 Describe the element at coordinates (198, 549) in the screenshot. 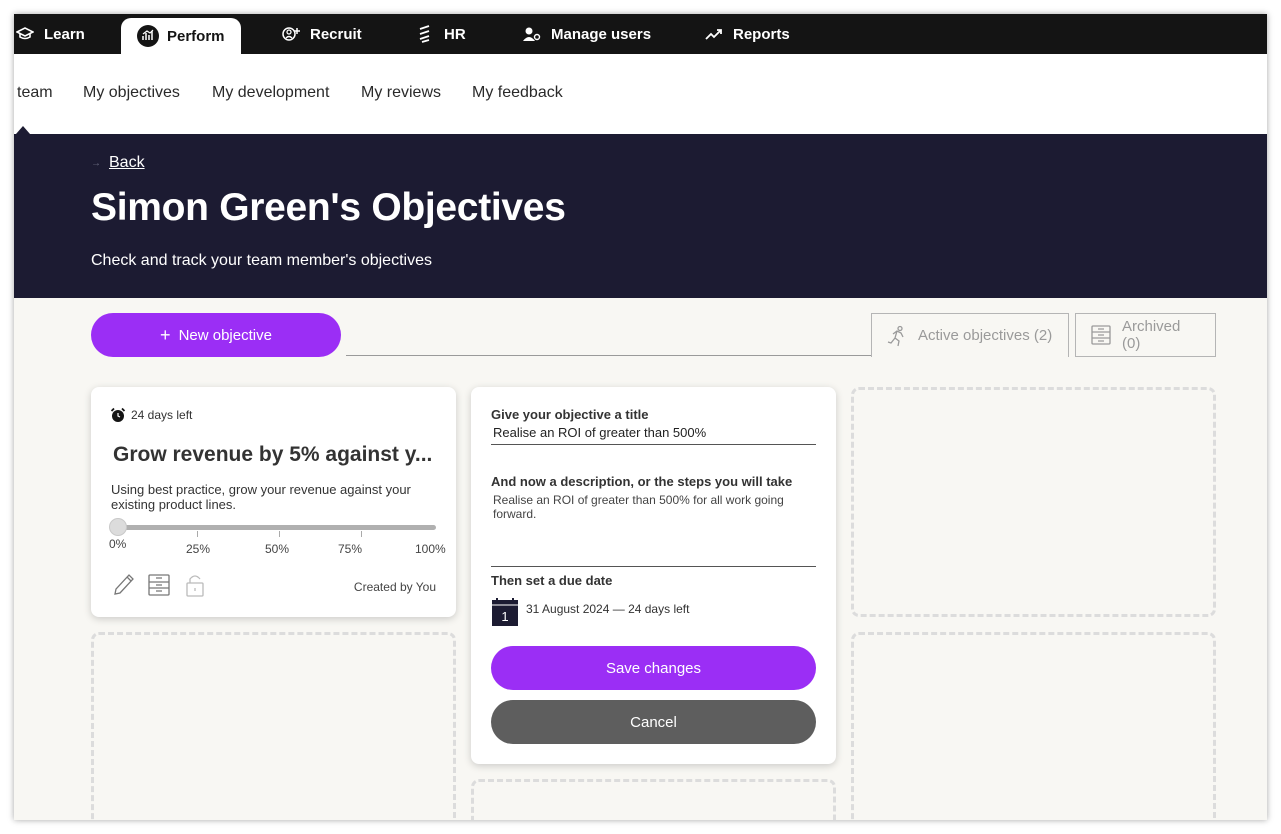

I see `tick-label: 25%` at that location.